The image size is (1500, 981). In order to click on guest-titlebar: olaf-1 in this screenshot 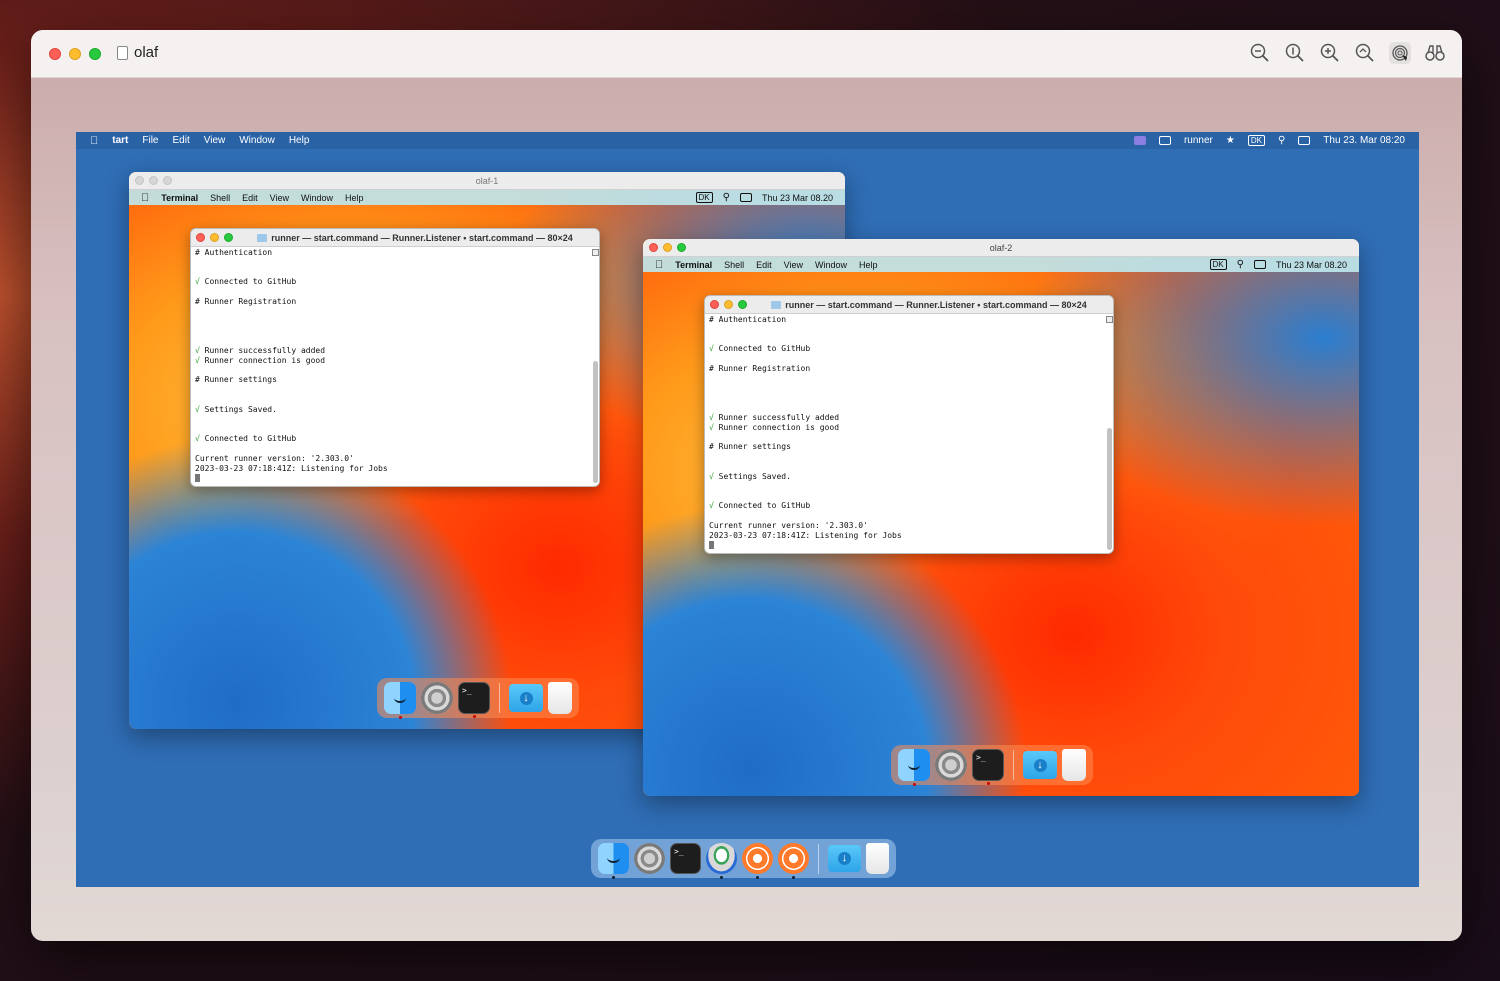, I will do `click(487, 181)`.